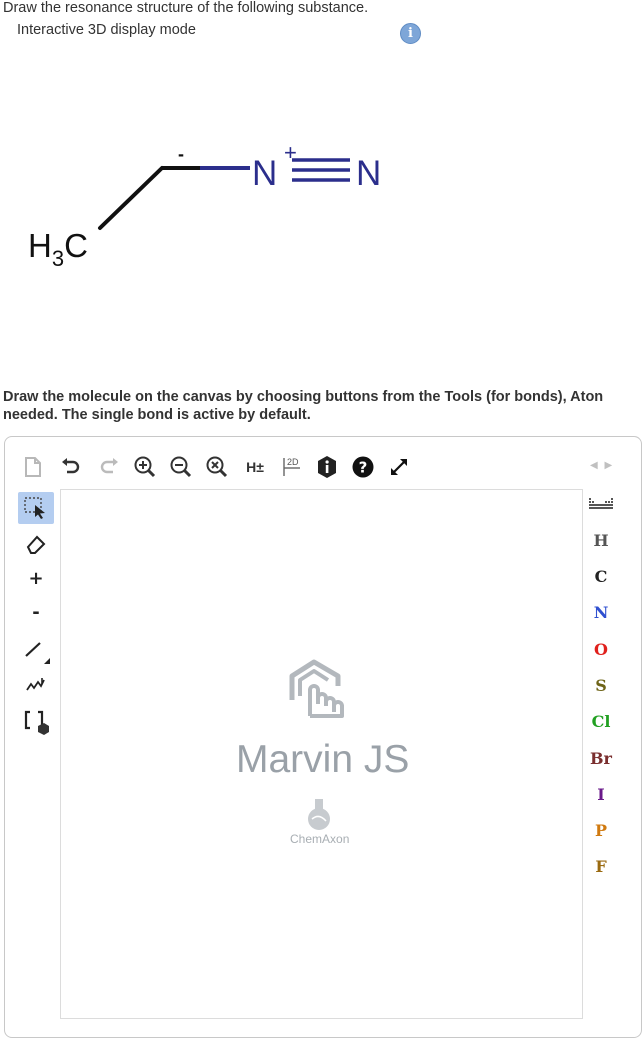  I want to click on molecule-structure: H3C - N + N, so click(204, 205).